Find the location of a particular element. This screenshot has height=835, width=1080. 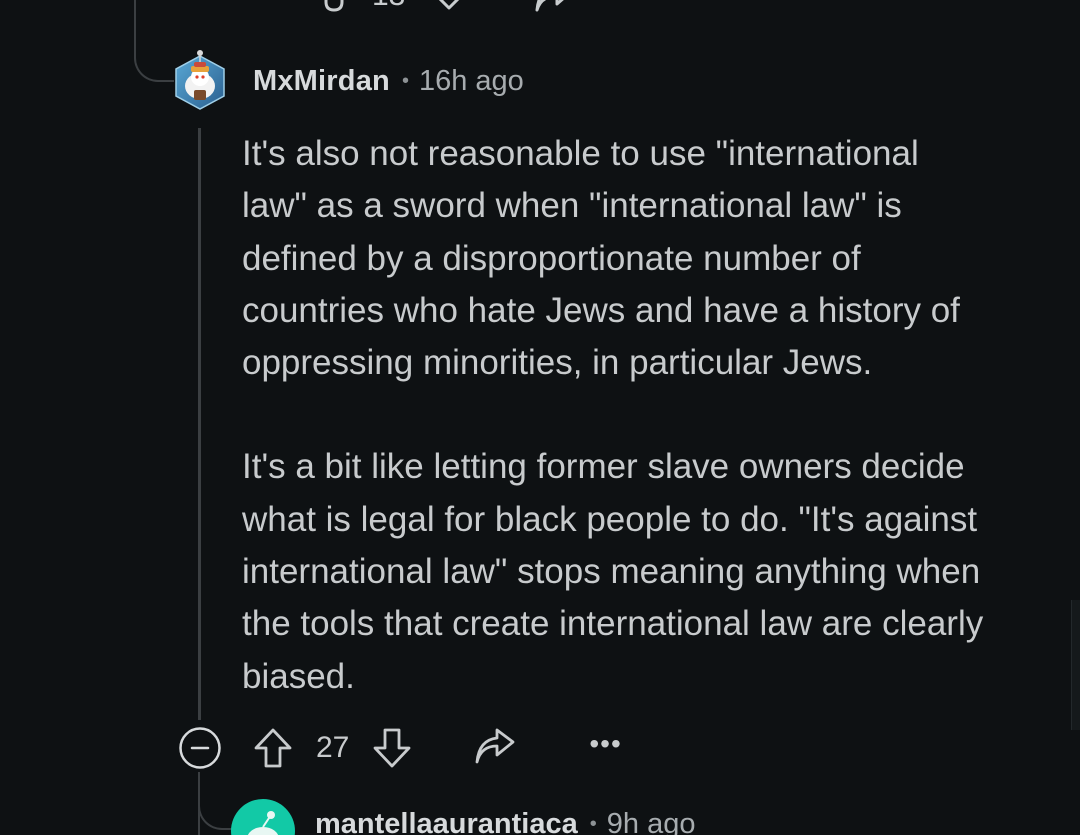

previous-upvote-icon is located at coordinates (334, 8).